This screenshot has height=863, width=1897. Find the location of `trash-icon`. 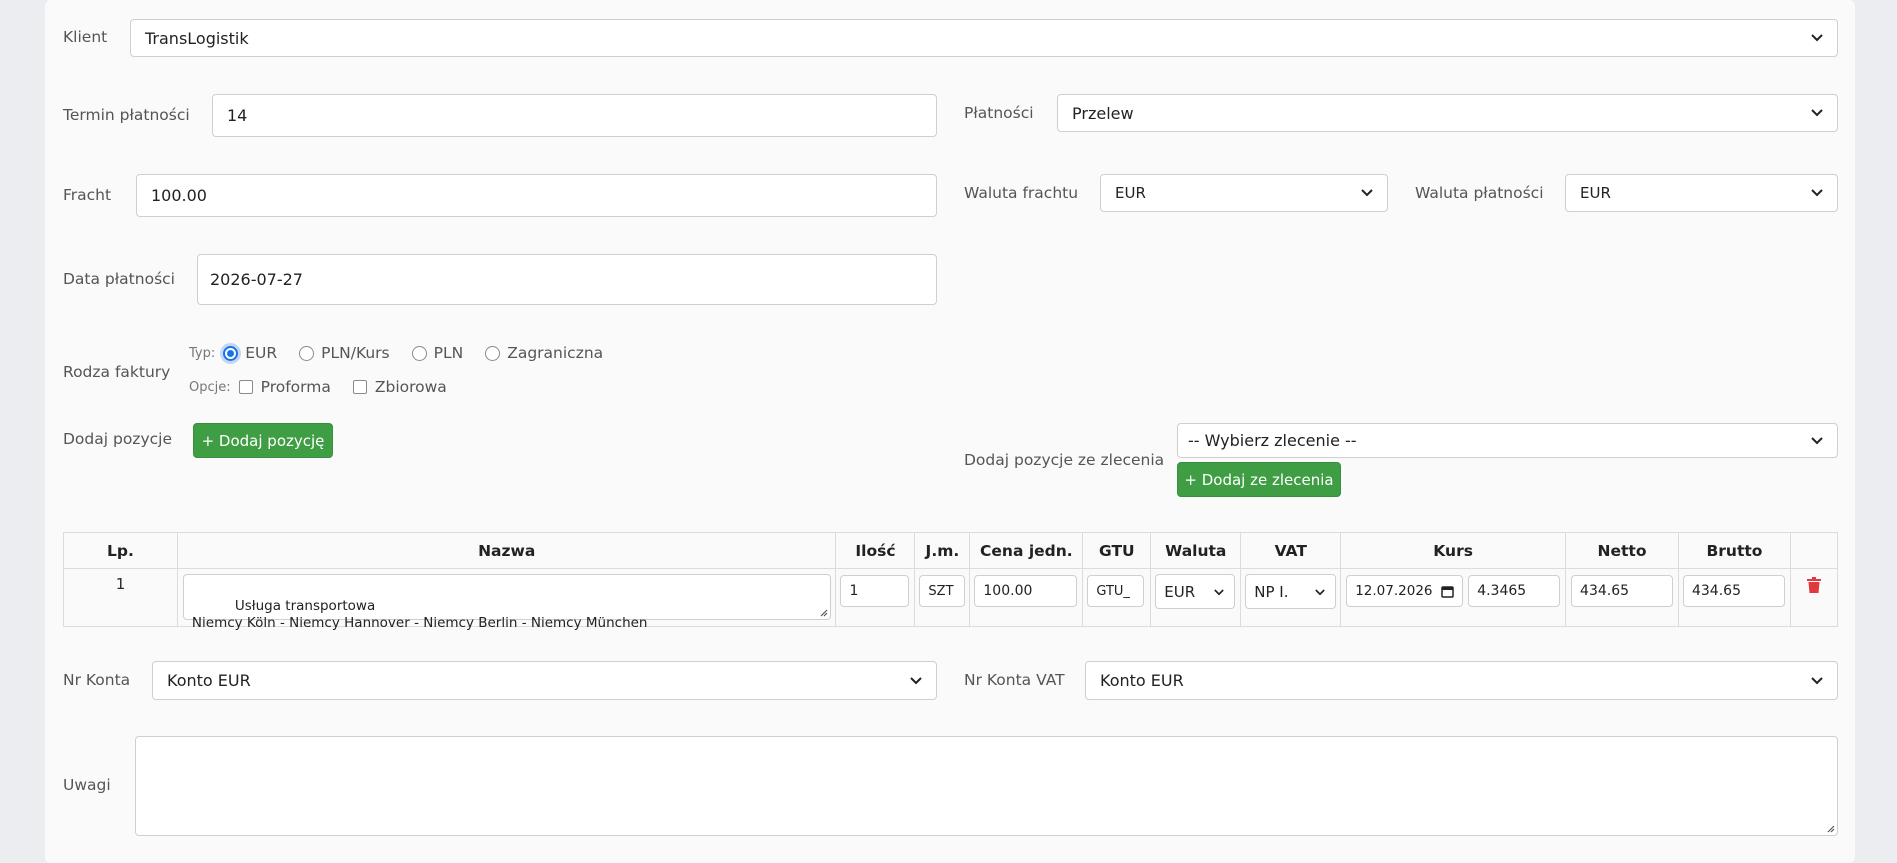

trash-icon is located at coordinates (1813, 585).